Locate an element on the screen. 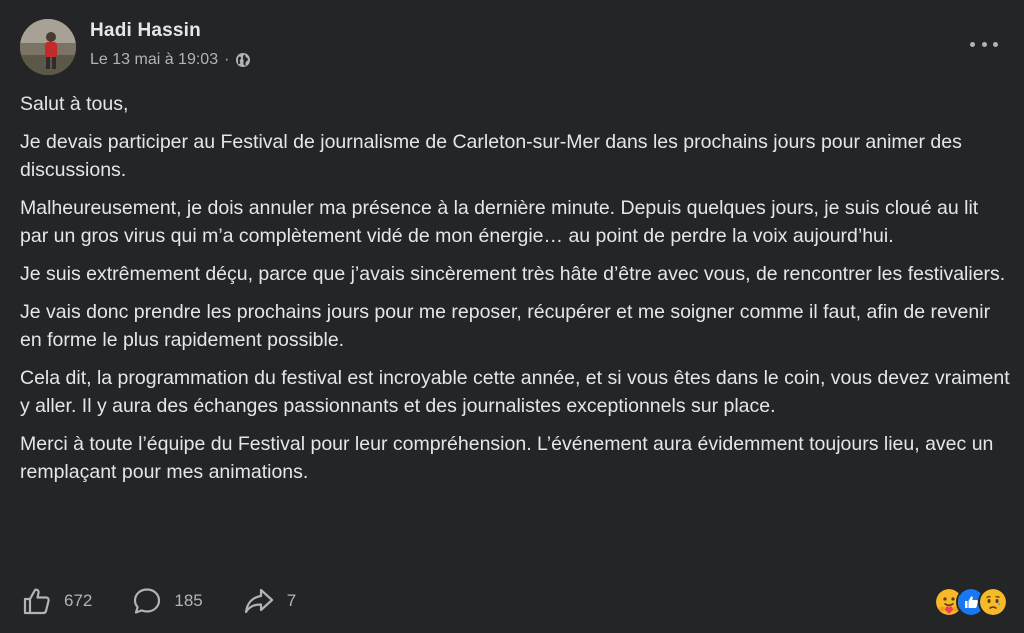  comment-icon is located at coordinates (147, 601).